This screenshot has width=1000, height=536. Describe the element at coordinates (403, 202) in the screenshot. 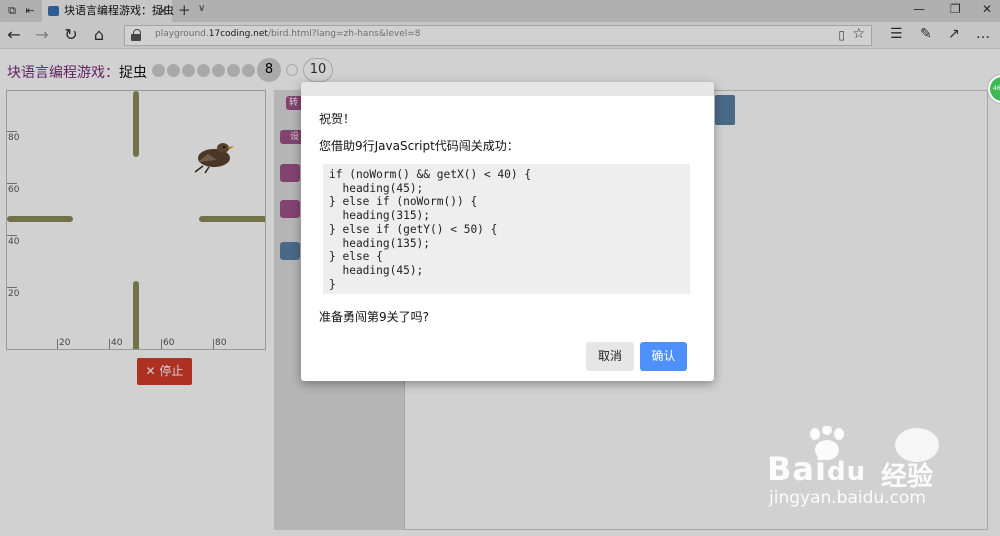

I see `code-line: } else if (noWorm()) {` at that location.